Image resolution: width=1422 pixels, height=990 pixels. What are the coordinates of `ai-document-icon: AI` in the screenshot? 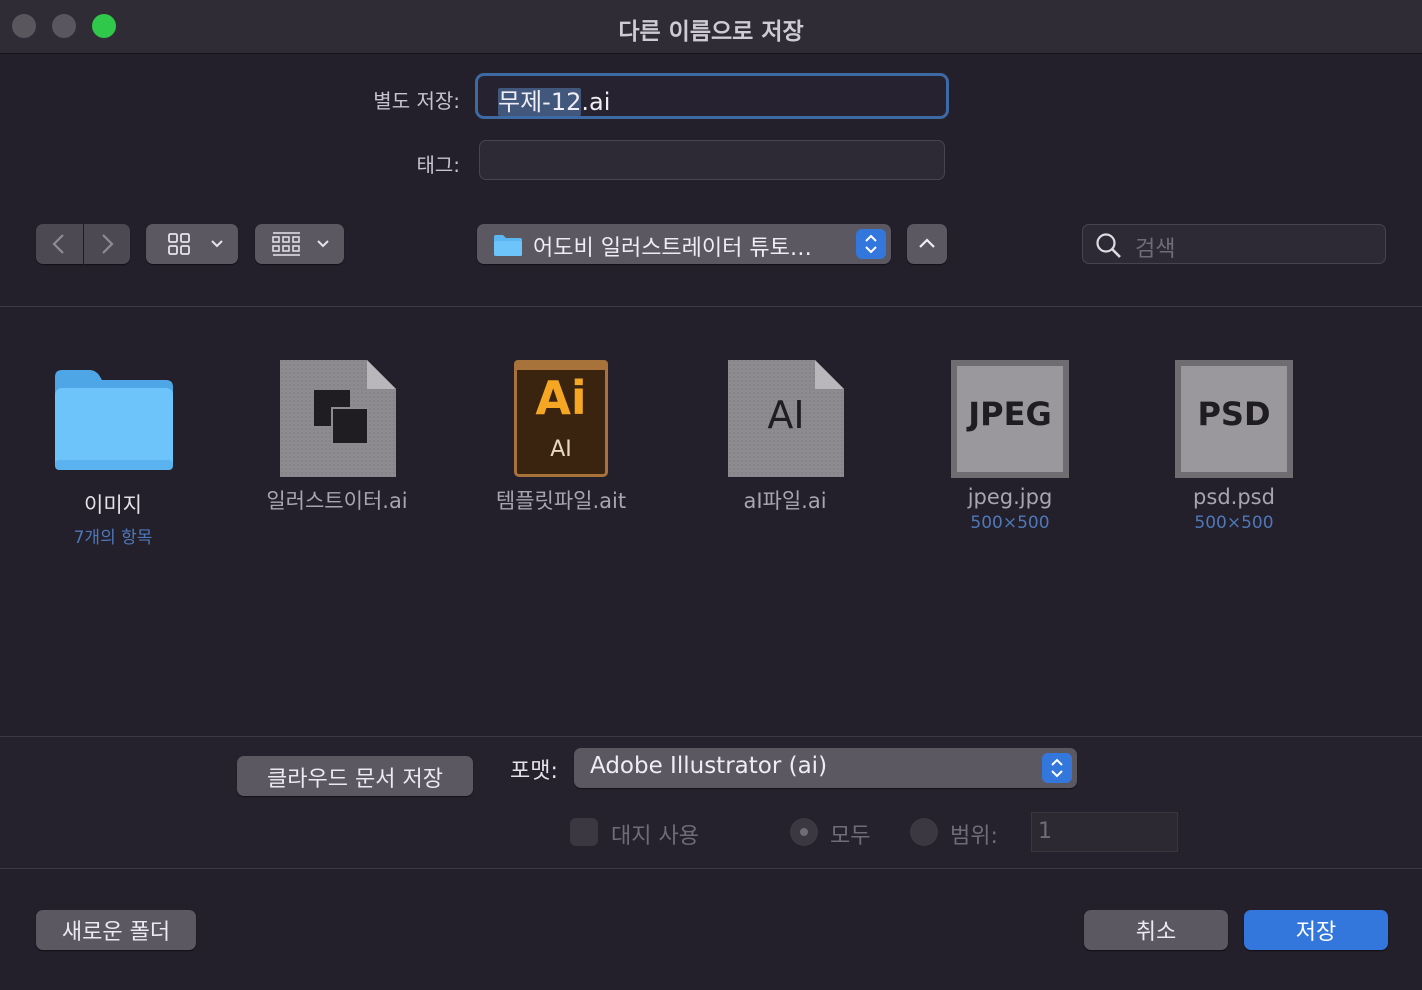 It's located at (785, 420).